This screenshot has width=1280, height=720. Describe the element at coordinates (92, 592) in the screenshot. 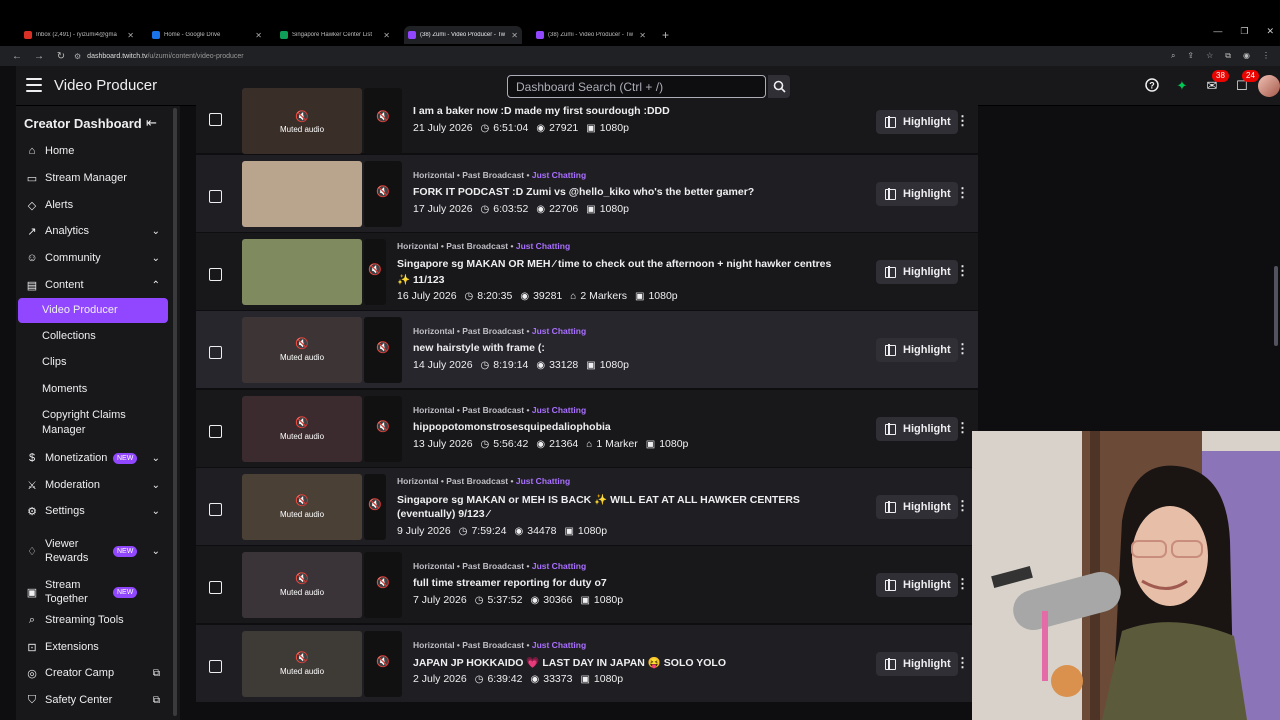

I see `sidebar-item-stream-together: ▣ Stream Together NEW` at that location.